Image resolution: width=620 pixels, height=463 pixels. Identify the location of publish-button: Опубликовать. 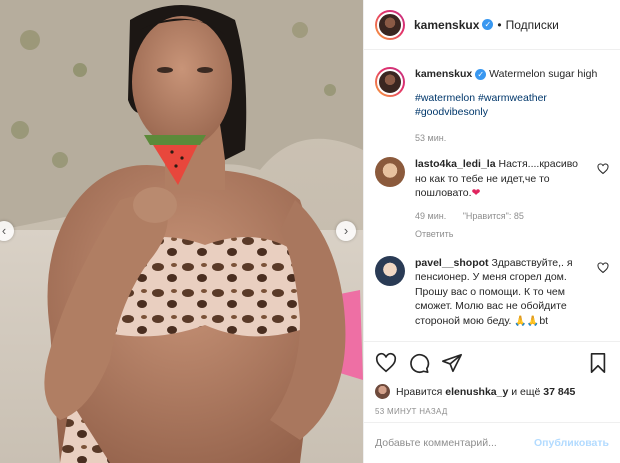
(571, 443).